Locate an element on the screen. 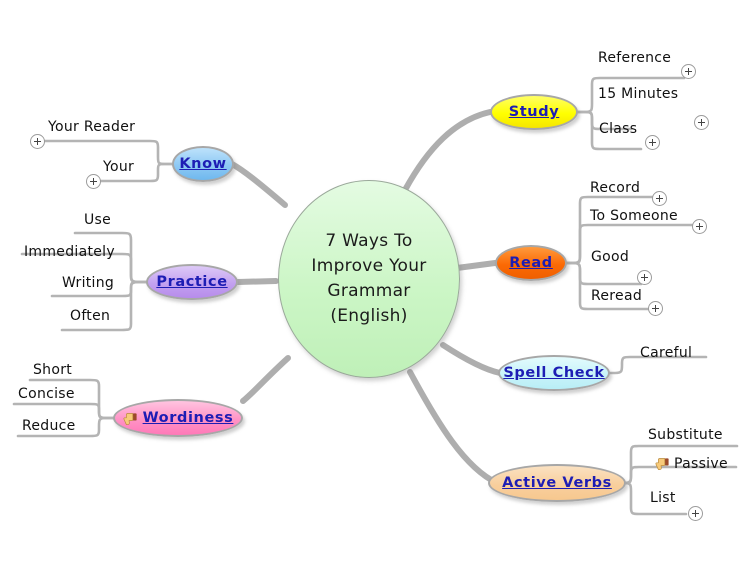  subtopic-your-reader-label: Your Reader is located at coordinates (92, 127).